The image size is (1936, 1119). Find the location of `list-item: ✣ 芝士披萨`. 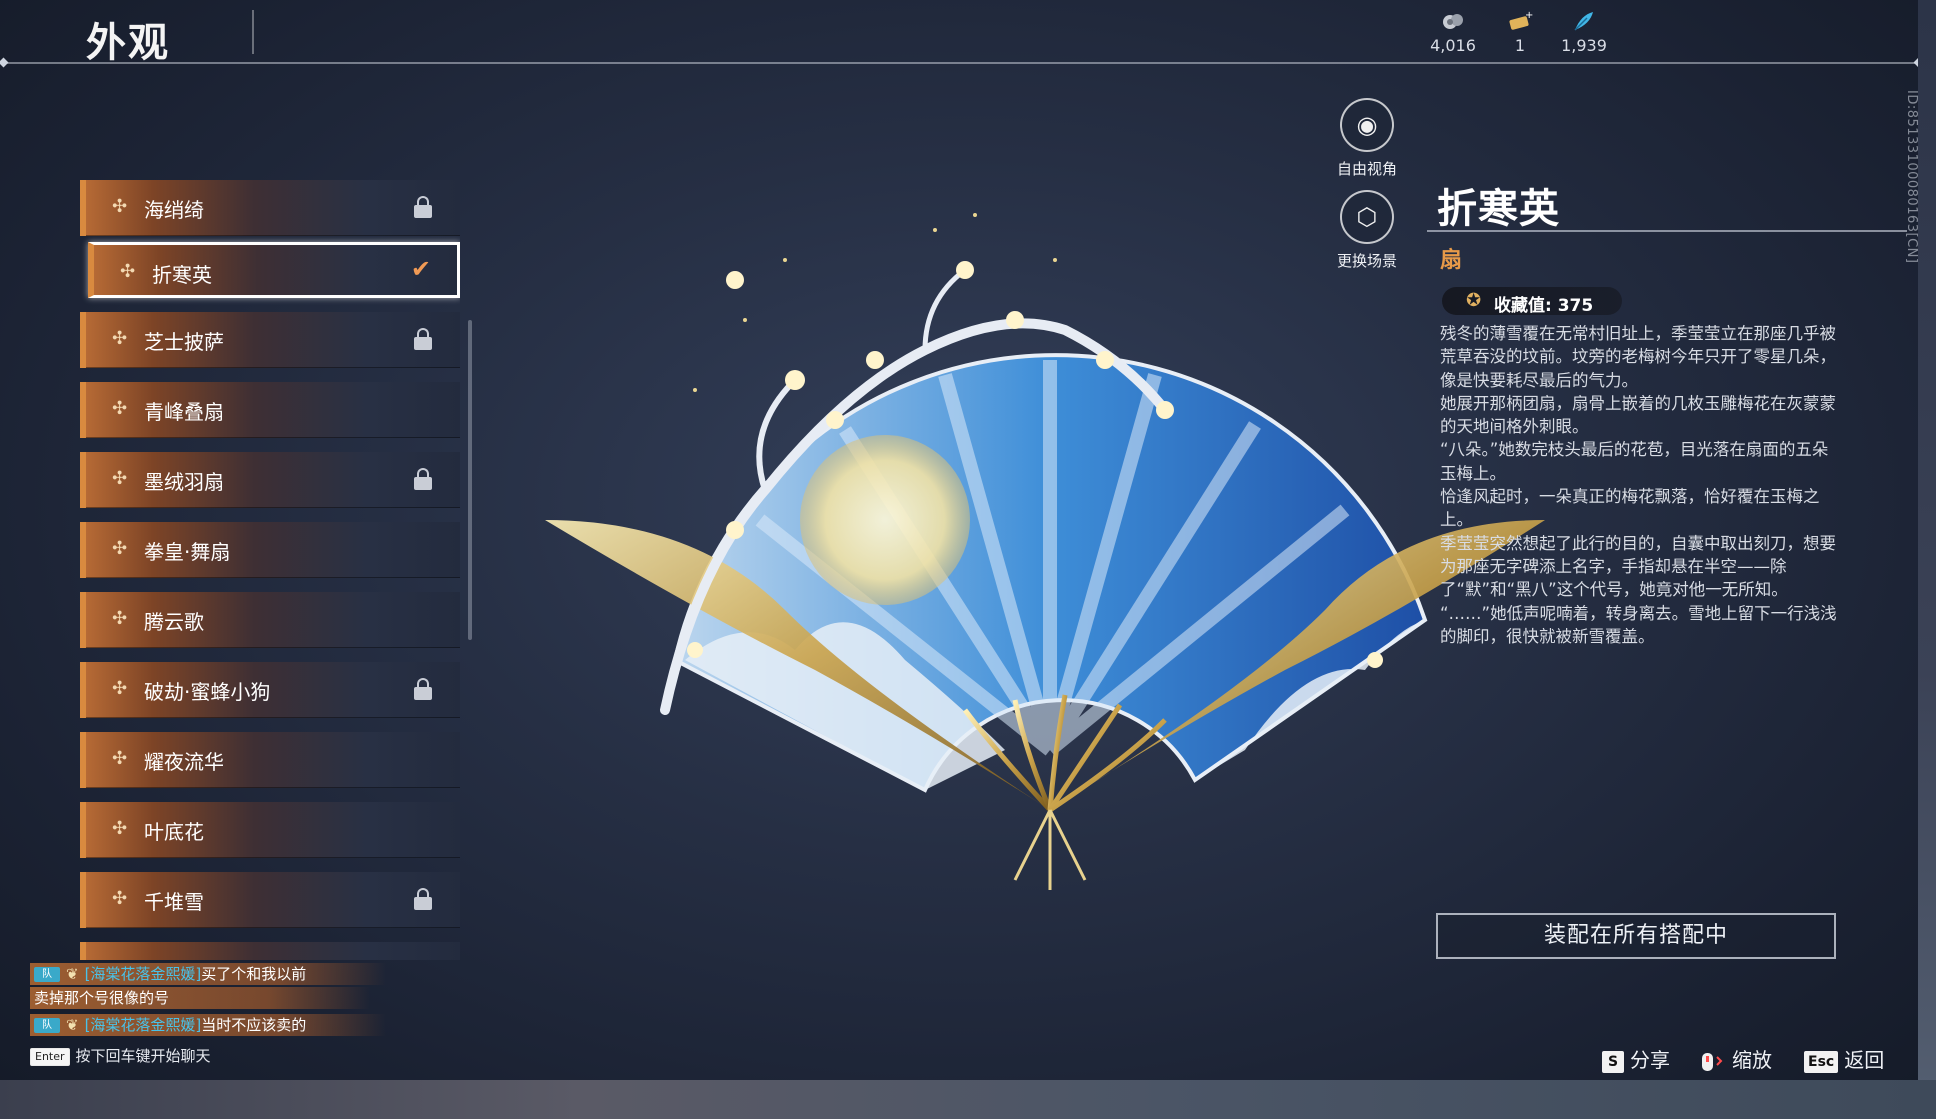

list-item: ✣ 芝士披萨 is located at coordinates (270, 340).